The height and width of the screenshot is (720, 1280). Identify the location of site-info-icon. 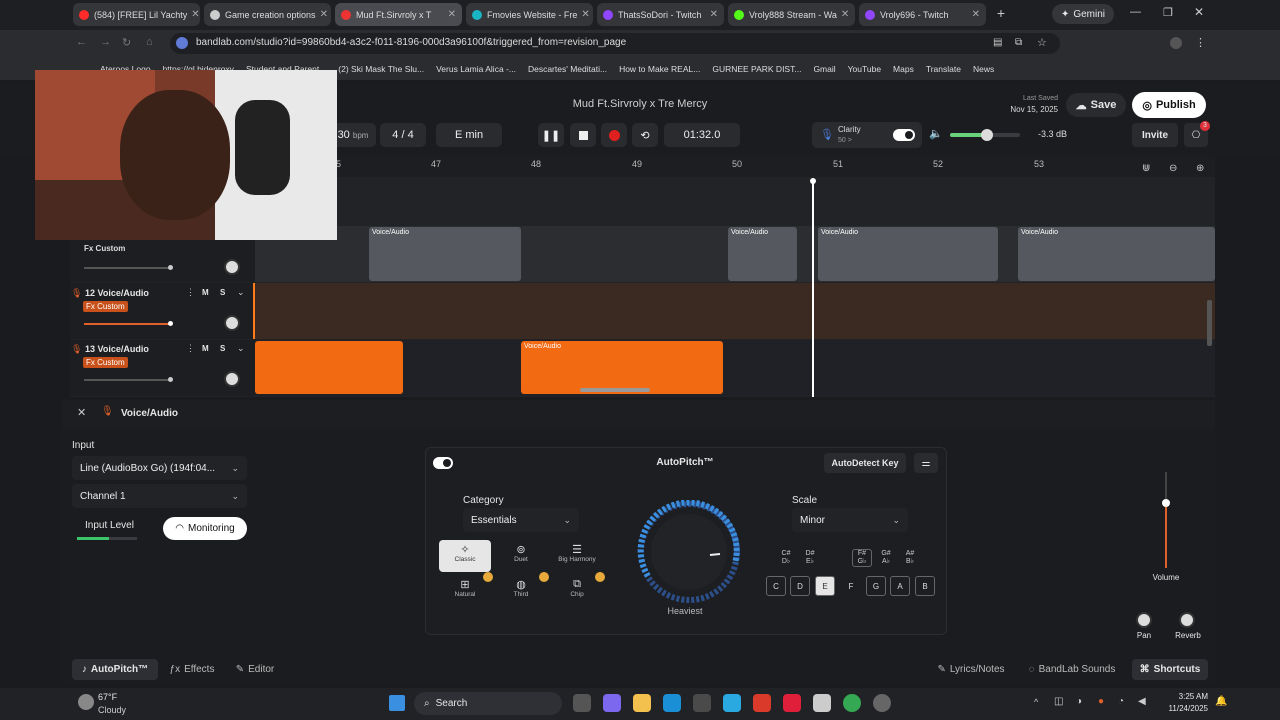
(182, 43).